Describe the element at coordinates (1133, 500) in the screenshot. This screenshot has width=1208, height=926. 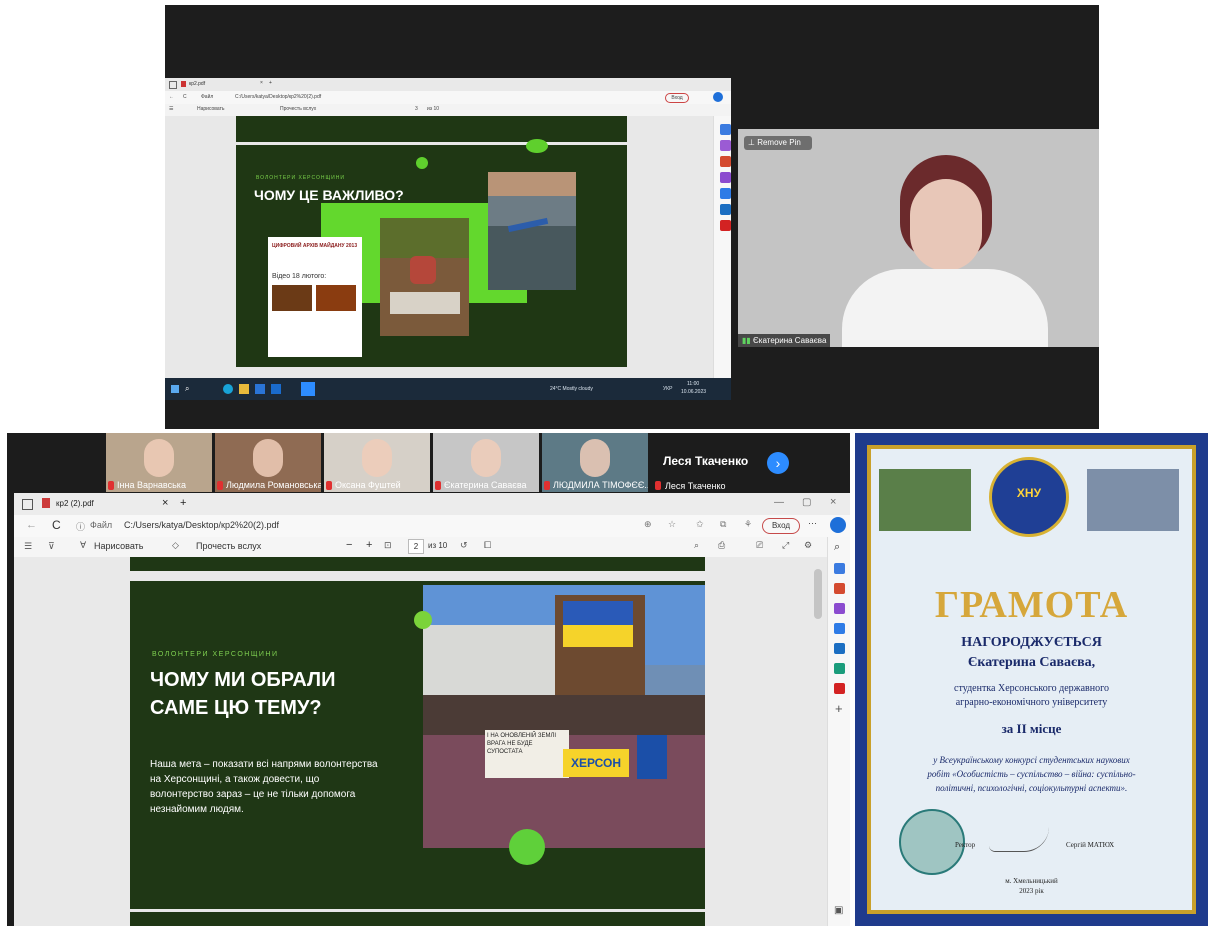
I see `students-photo` at that location.